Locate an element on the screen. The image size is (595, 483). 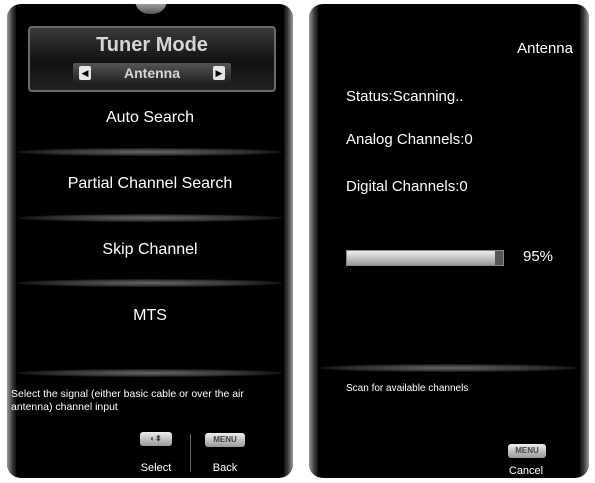
back-label: Back is located at coordinates (225, 468).